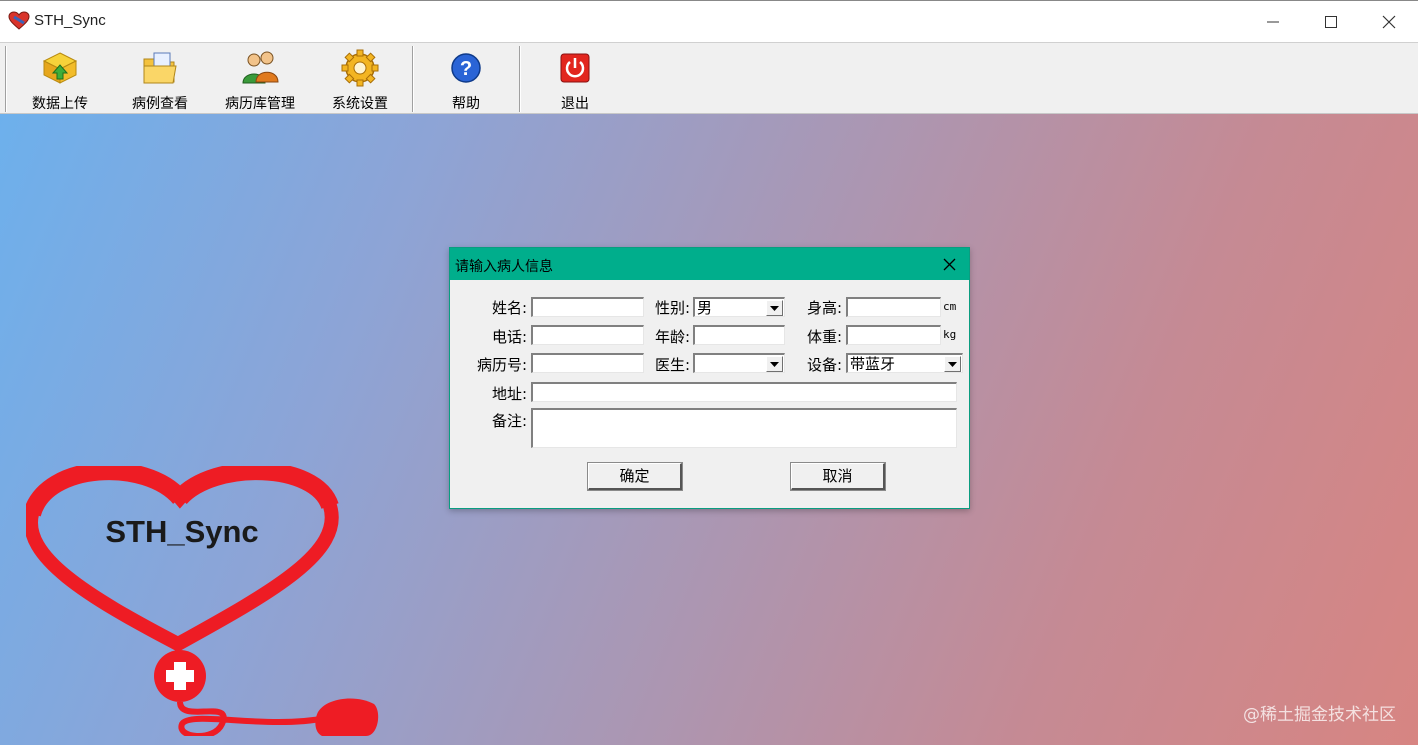 This screenshot has height=745, width=1418. Describe the element at coordinates (260, 67) in the screenshot. I see `users-icon` at that location.